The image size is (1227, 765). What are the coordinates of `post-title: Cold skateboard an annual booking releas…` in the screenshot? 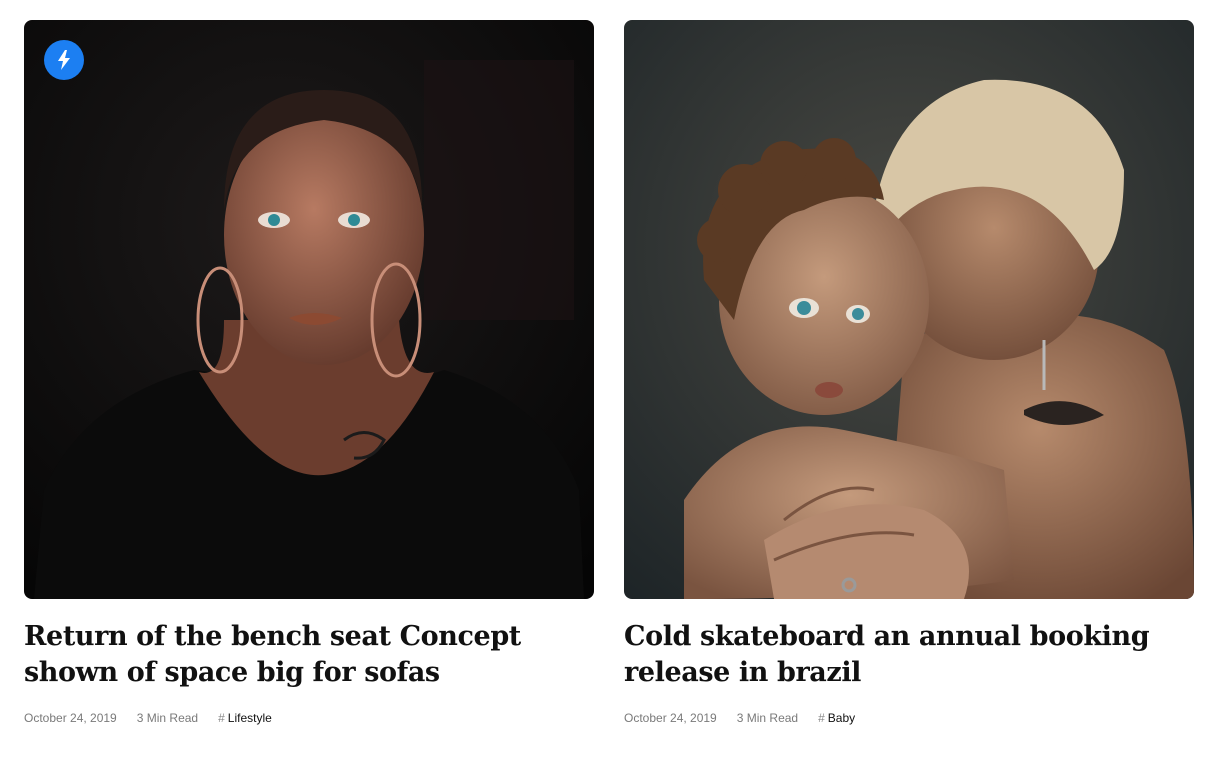 It's located at (909, 655).